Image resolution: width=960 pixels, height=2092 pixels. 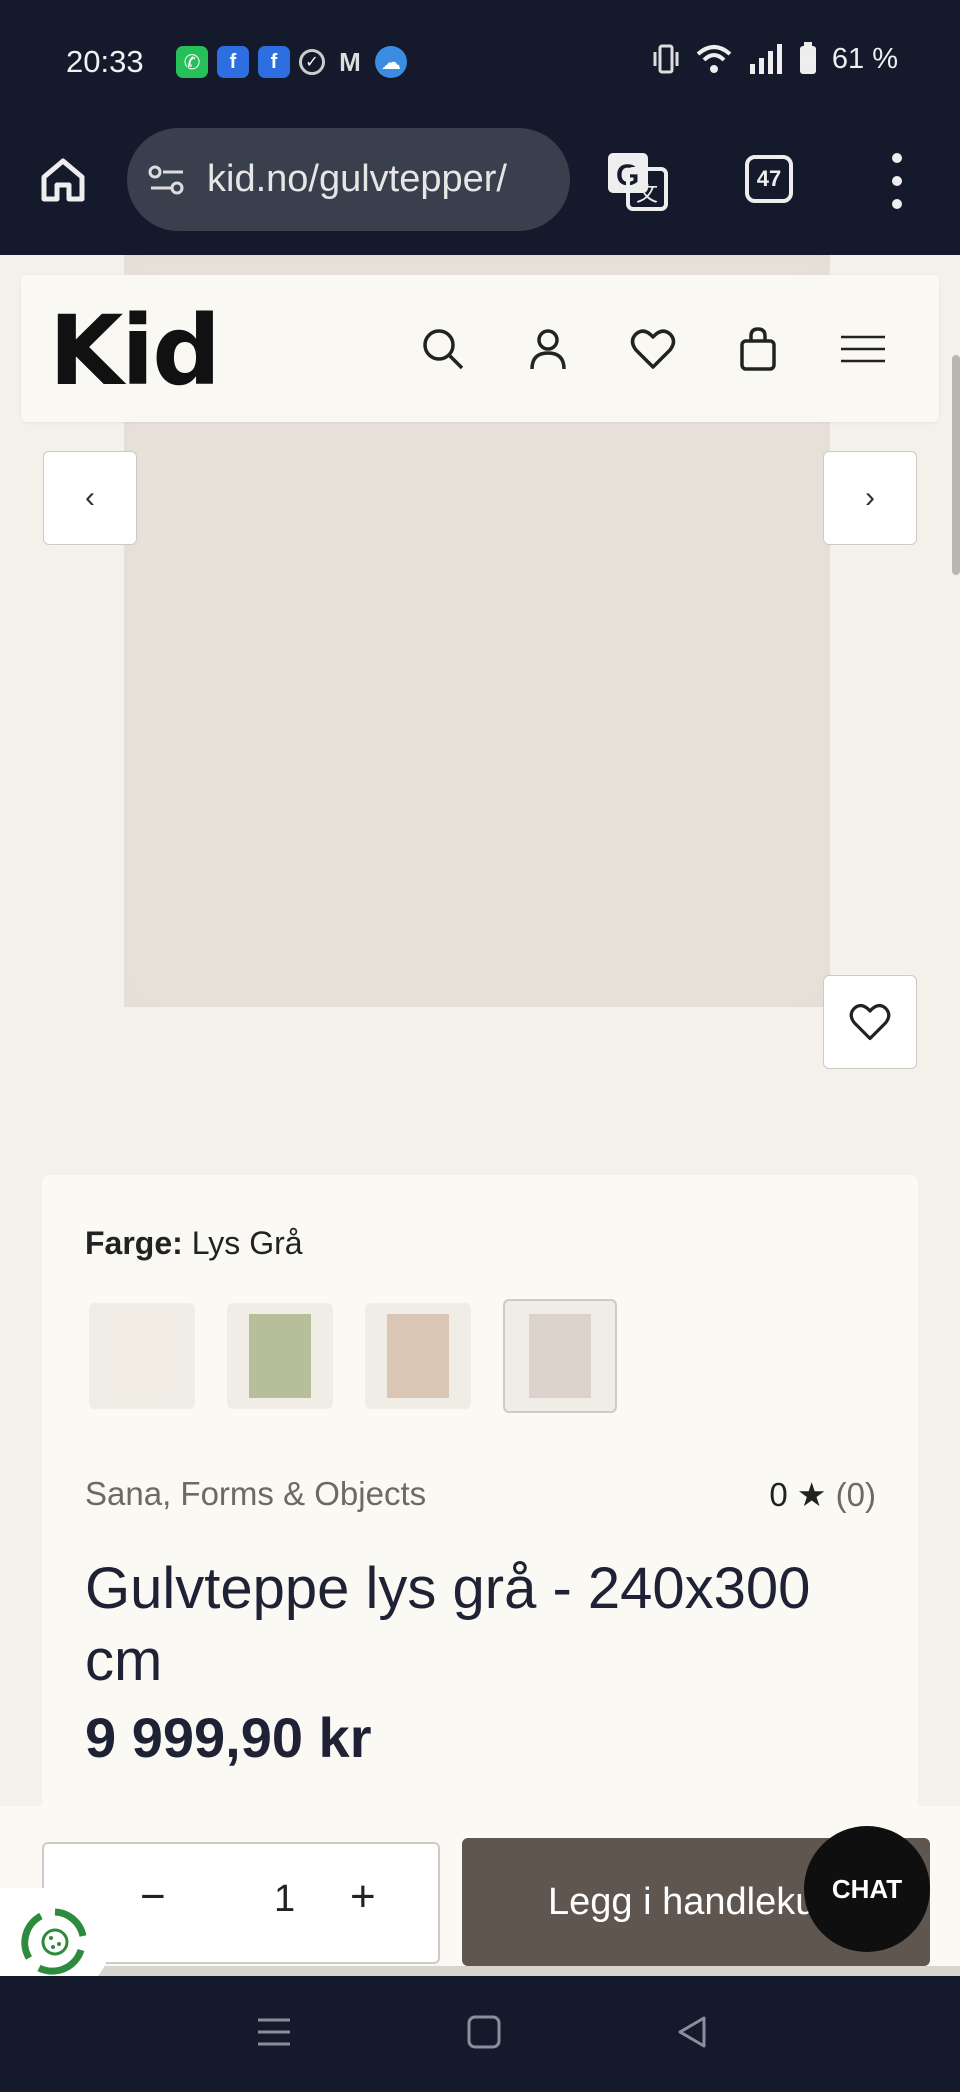 I want to click on product-rating: 0 ★ (0), so click(x=822, y=1494).